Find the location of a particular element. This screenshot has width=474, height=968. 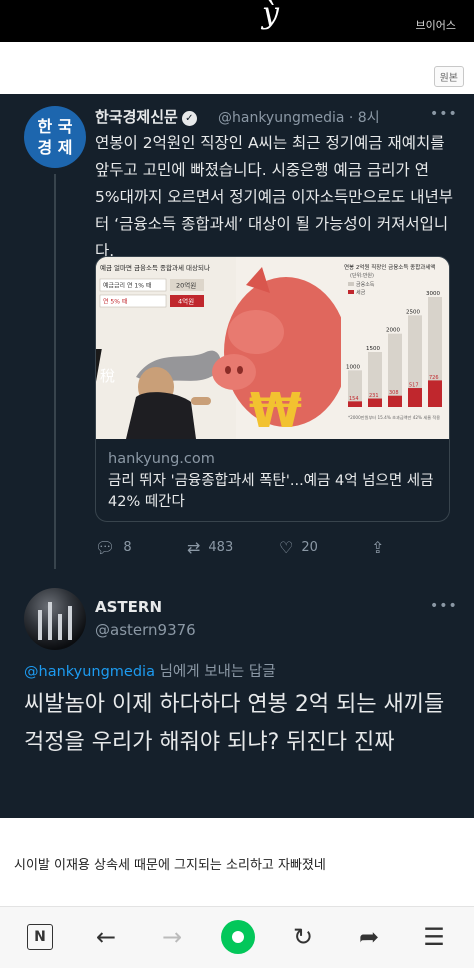

graphic-row1-label: 예금금리 연 1% 때 is located at coordinates (127, 286).